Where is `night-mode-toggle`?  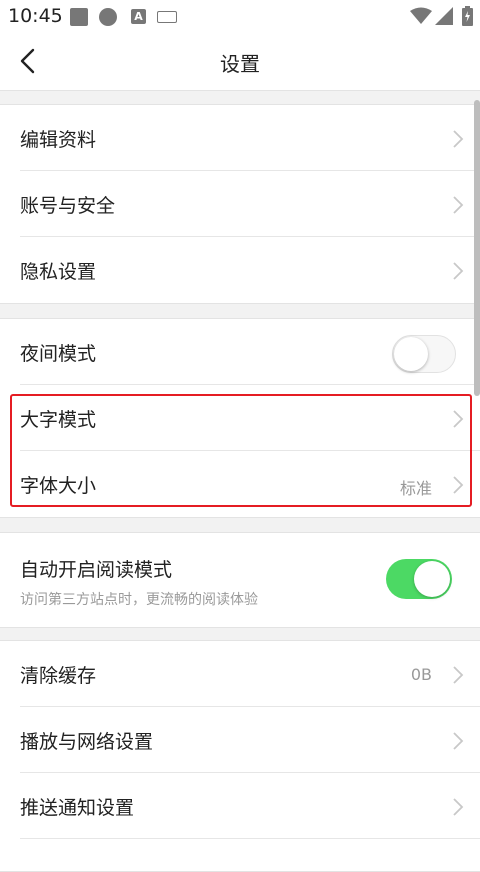 night-mode-toggle is located at coordinates (424, 354).